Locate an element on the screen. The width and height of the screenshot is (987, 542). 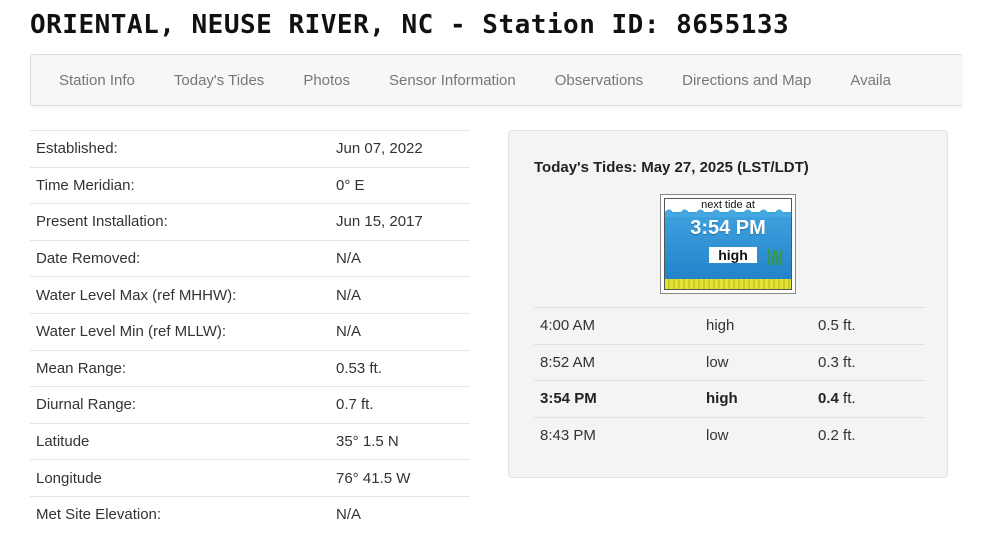
info-value: 35° 1.5 N is located at coordinates (400, 441).